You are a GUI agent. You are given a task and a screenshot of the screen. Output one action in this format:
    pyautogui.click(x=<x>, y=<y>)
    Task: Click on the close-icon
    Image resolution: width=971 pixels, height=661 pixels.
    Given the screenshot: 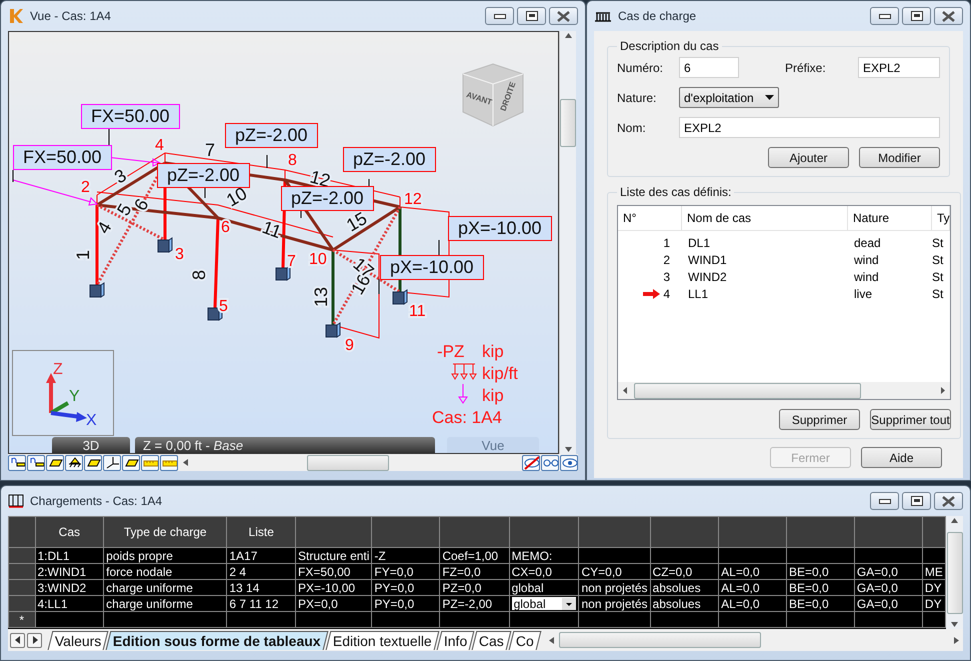 What is the action you would take?
    pyautogui.click(x=948, y=501)
    